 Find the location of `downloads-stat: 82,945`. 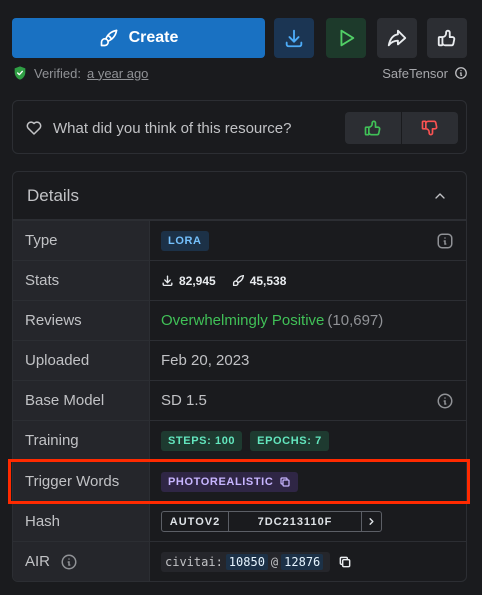

downloads-stat: 82,945 is located at coordinates (188, 281).